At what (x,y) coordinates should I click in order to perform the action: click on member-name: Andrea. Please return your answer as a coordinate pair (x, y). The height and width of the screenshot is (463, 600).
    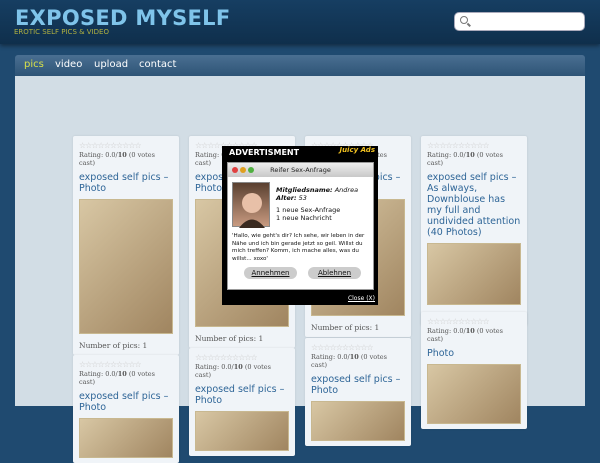
    Looking at the image, I should click on (346, 190).